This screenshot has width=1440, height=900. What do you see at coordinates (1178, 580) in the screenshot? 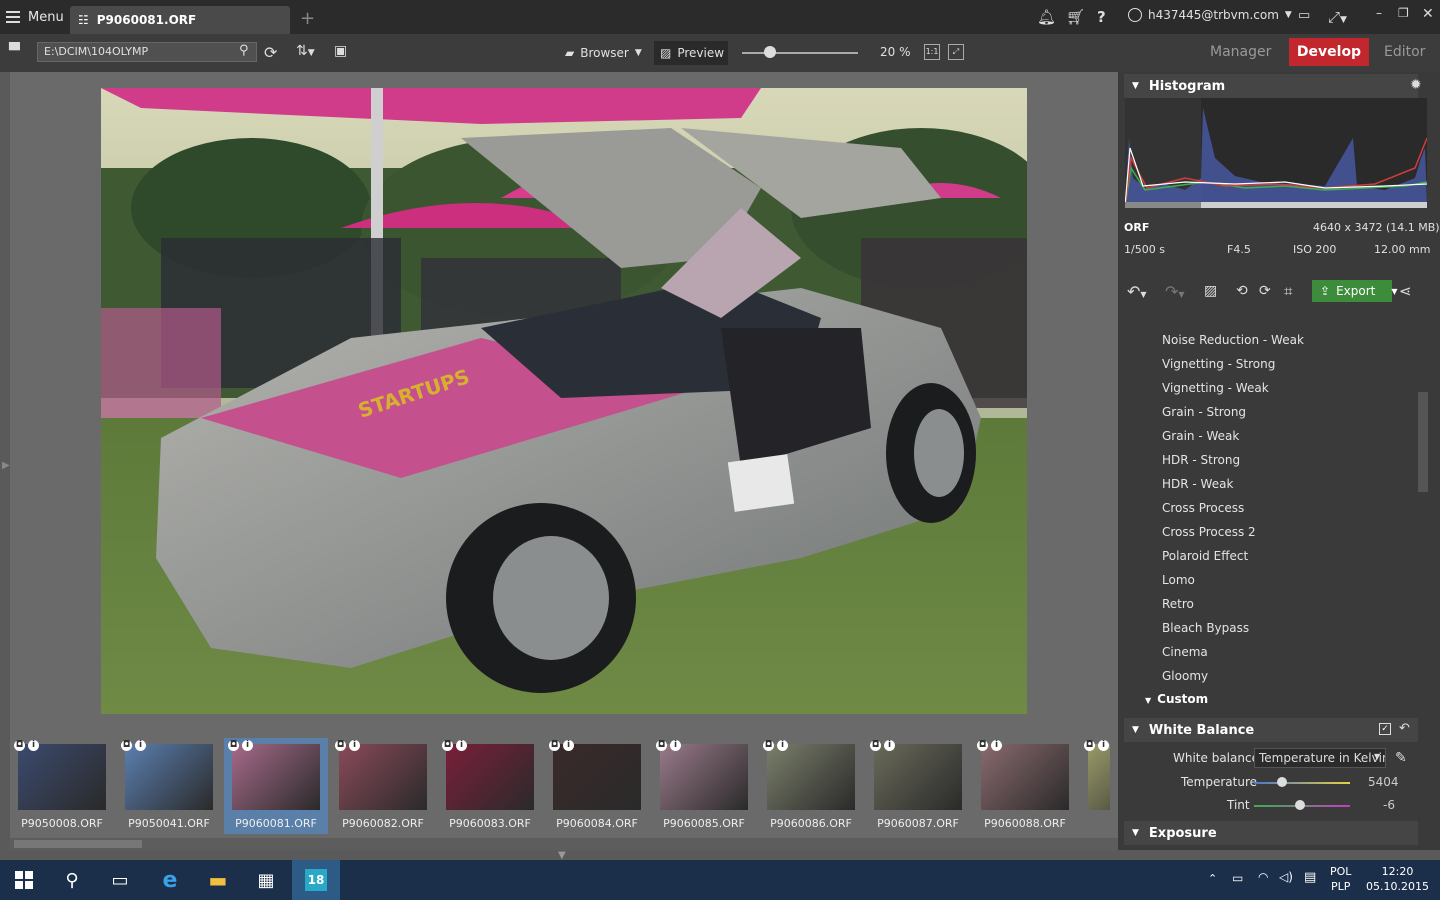
I see `preset-item: Lomo` at bounding box center [1178, 580].